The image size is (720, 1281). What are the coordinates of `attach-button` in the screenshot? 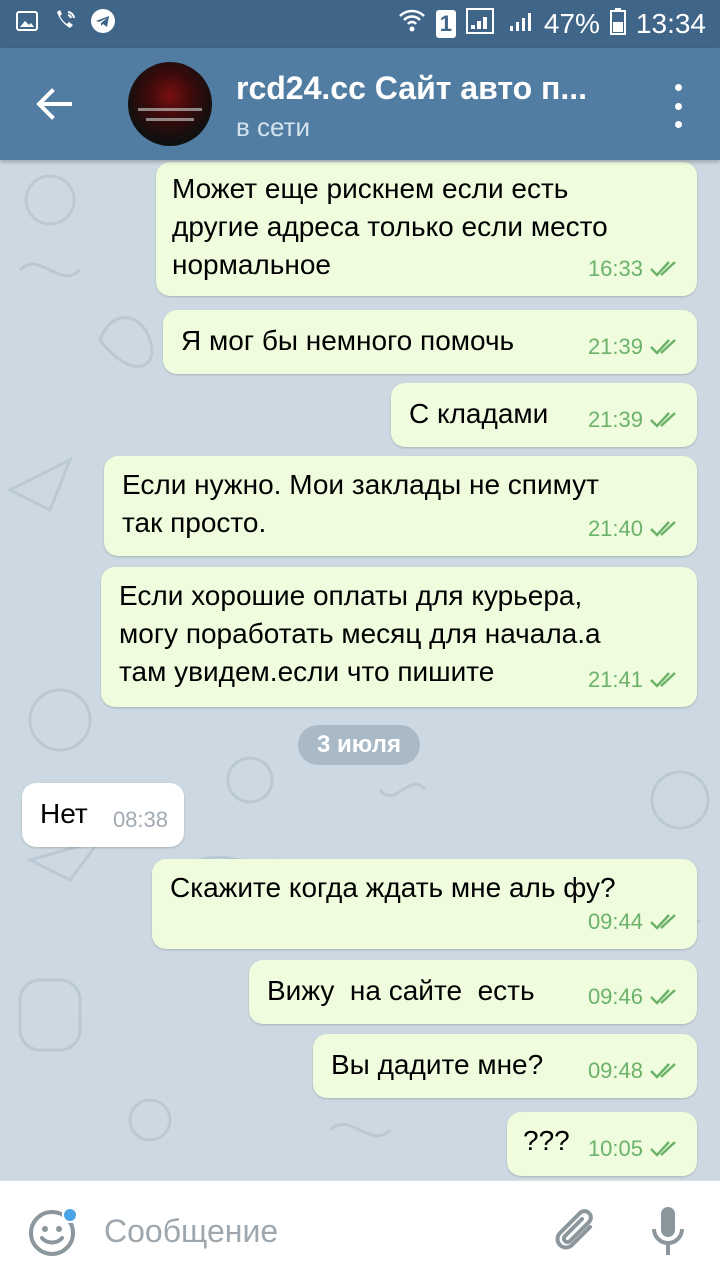 It's located at (576, 1232).